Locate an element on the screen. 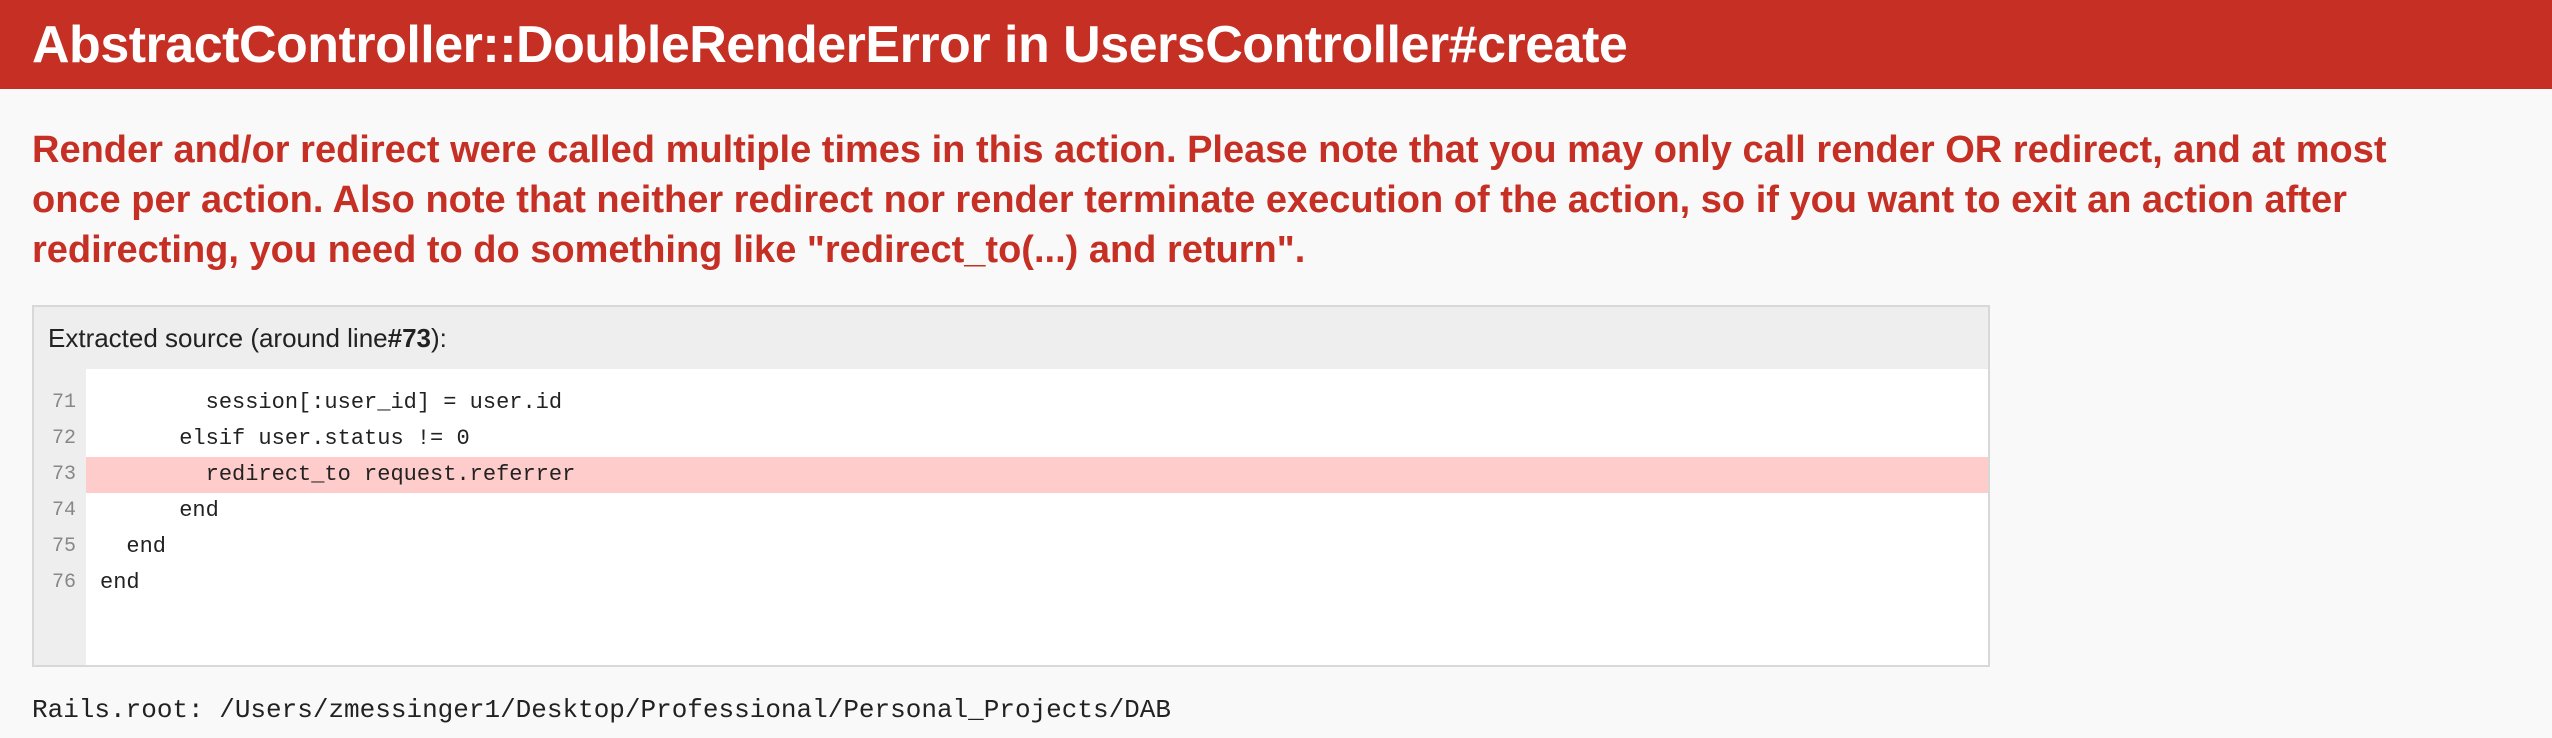 Image resolution: width=2552 pixels, height=738 pixels. code-line-highlighted: redirect_to request.referrer is located at coordinates (1037, 475).